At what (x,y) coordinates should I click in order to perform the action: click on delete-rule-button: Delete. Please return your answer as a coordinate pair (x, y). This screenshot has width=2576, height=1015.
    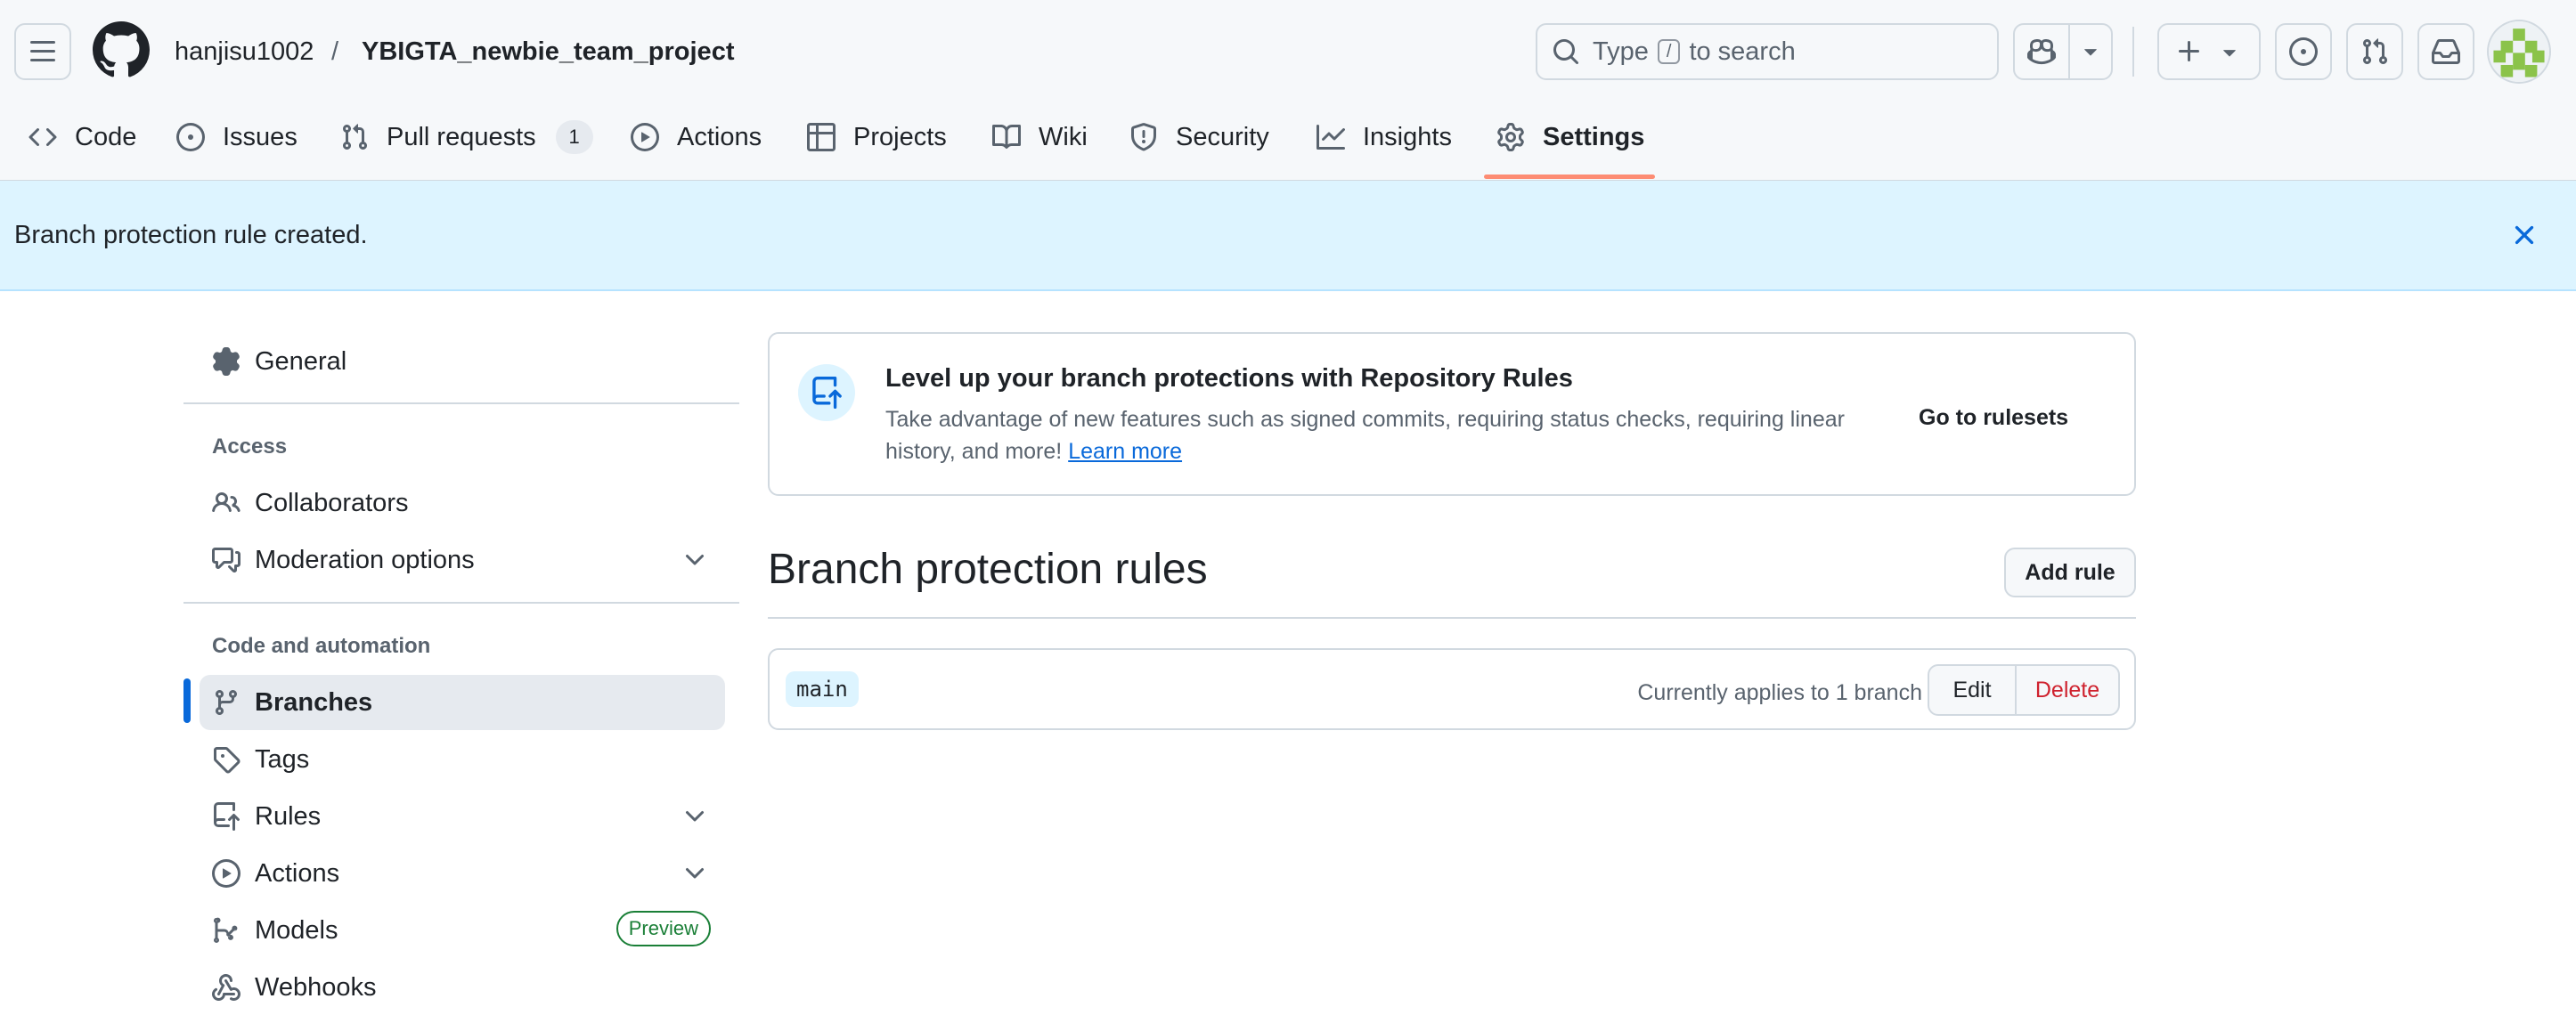
    Looking at the image, I should click on (2067, 690).